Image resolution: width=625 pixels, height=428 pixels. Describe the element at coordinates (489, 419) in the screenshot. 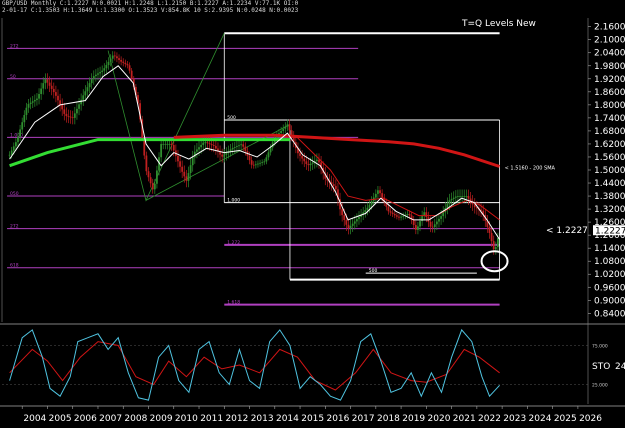

I see `x-tick-label: 2022` at that location.